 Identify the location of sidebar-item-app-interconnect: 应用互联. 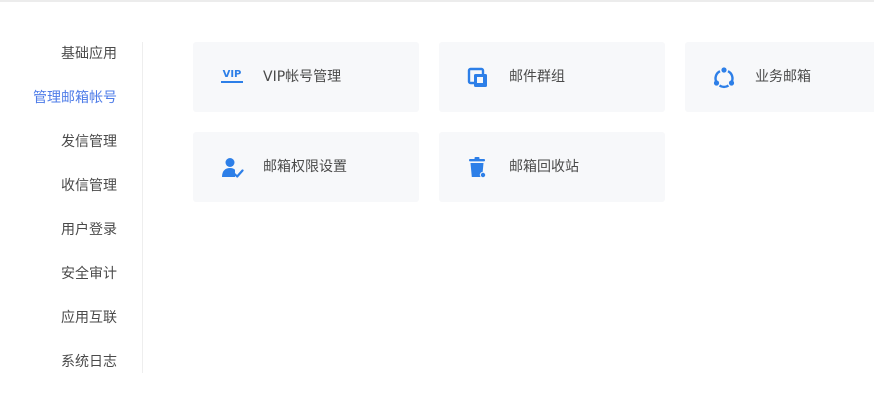
(89, 318).